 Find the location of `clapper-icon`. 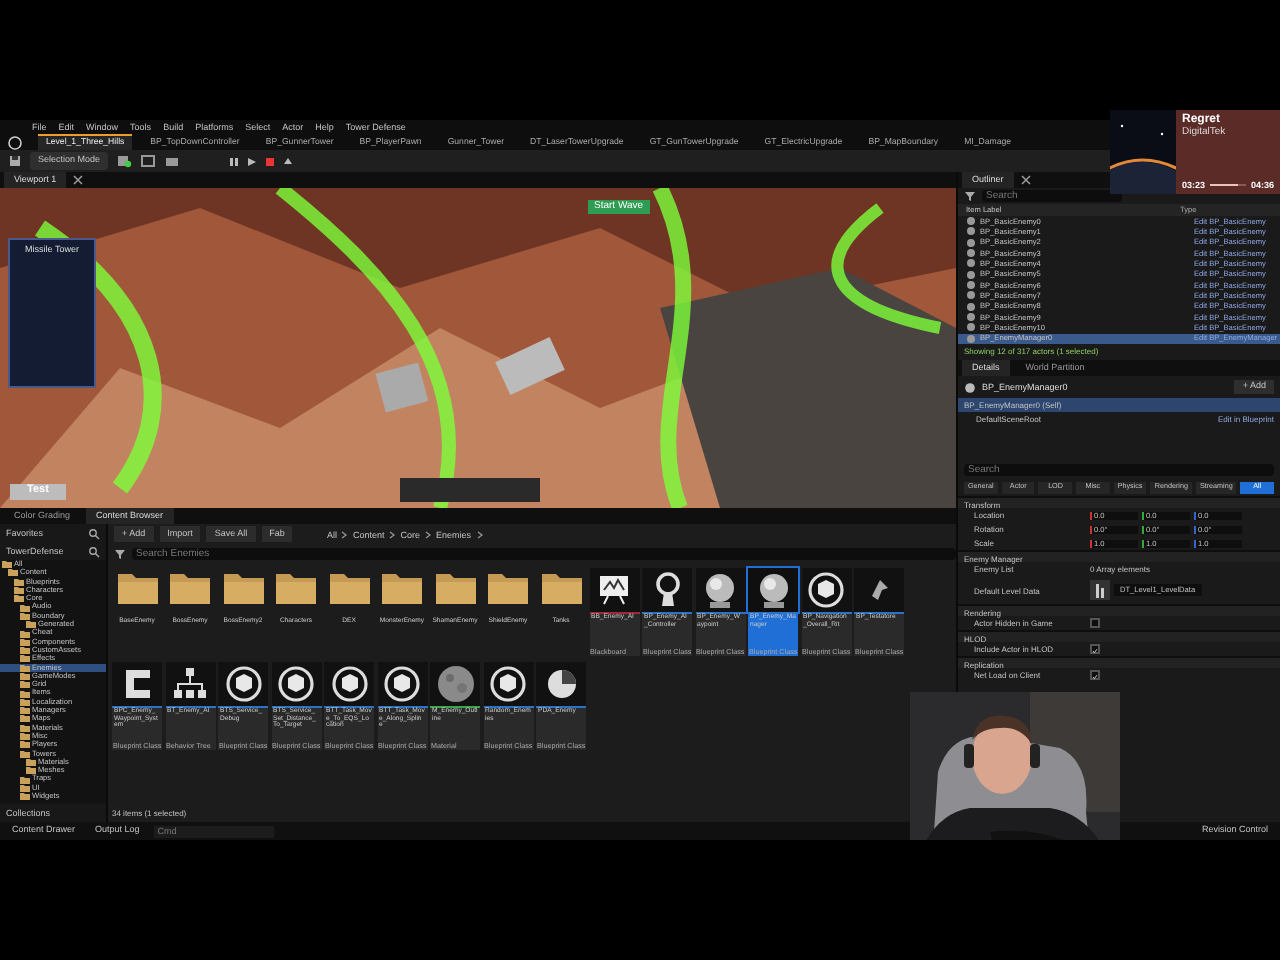

clapper-icon is located at coordinates (172, 161).